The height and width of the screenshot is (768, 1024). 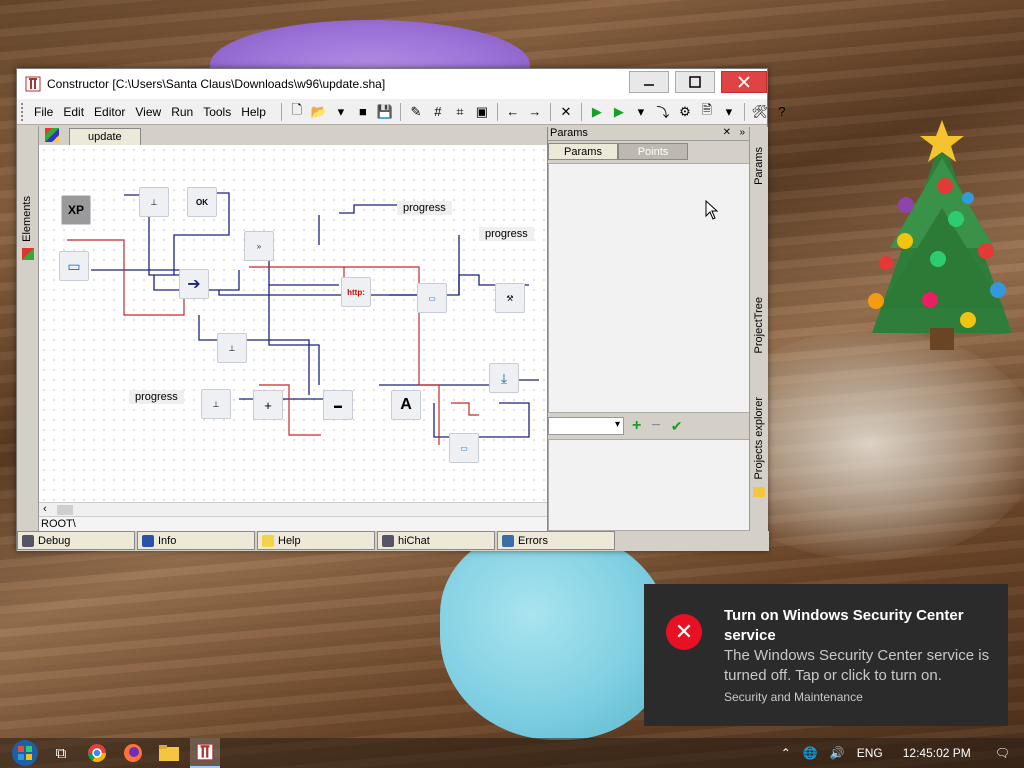 I want to click on progress-label-2: progress, so click(x=506, y=234).